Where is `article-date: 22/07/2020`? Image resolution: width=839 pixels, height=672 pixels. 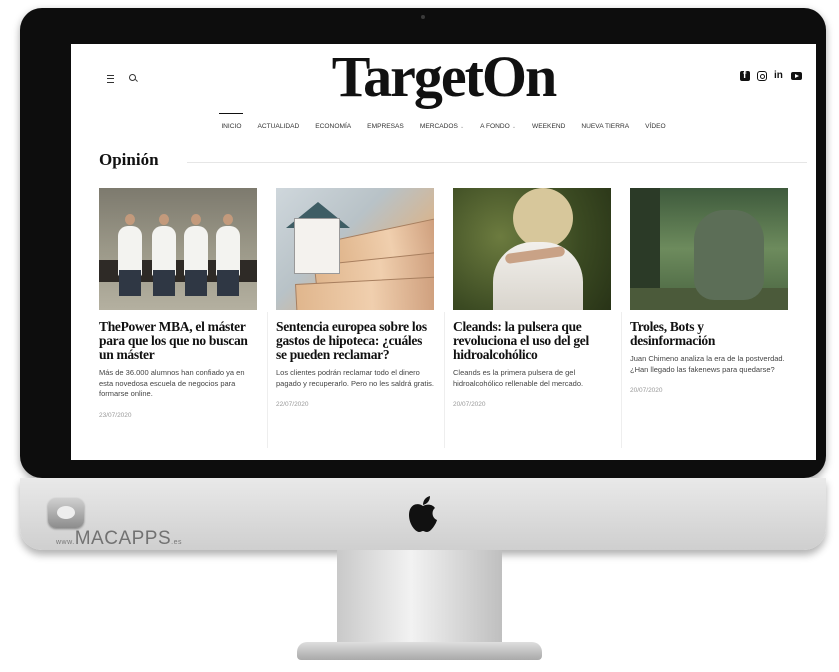 article-date: 22/07/2020 is located at coordinates (292, 404).